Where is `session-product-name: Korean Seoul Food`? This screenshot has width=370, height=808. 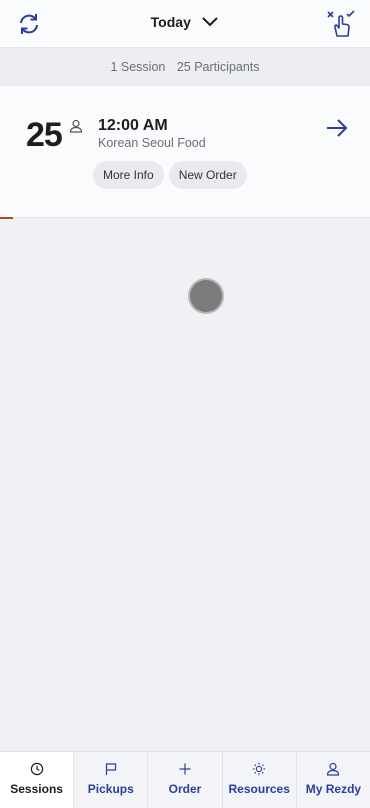
session-product-name: Korean Seoul Food is located at coordinates (152, 143).